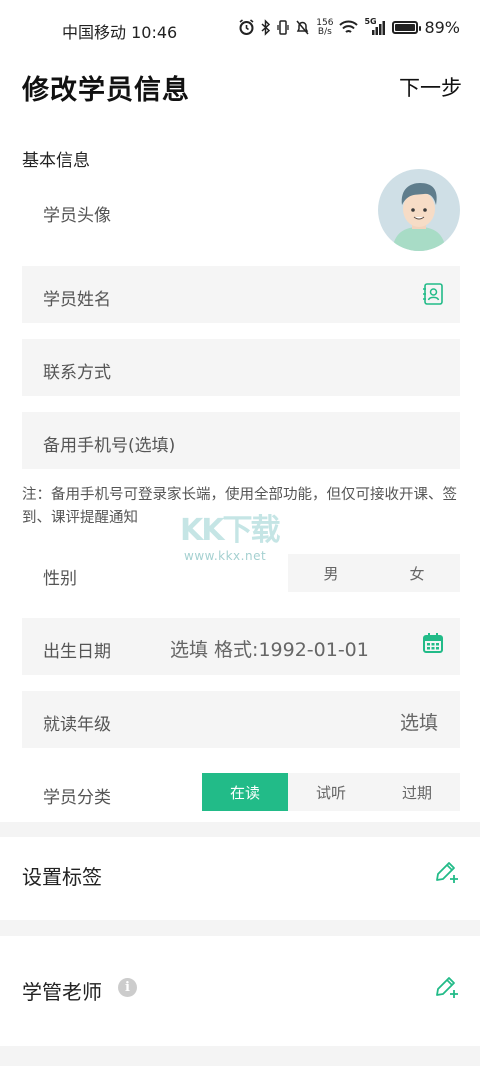 Image resolution: width=480 pixels, height=1066 pixels. Describe the element at coordinates (331, 573) in the screenshot. I see `gender-option-male: 男` at that location.